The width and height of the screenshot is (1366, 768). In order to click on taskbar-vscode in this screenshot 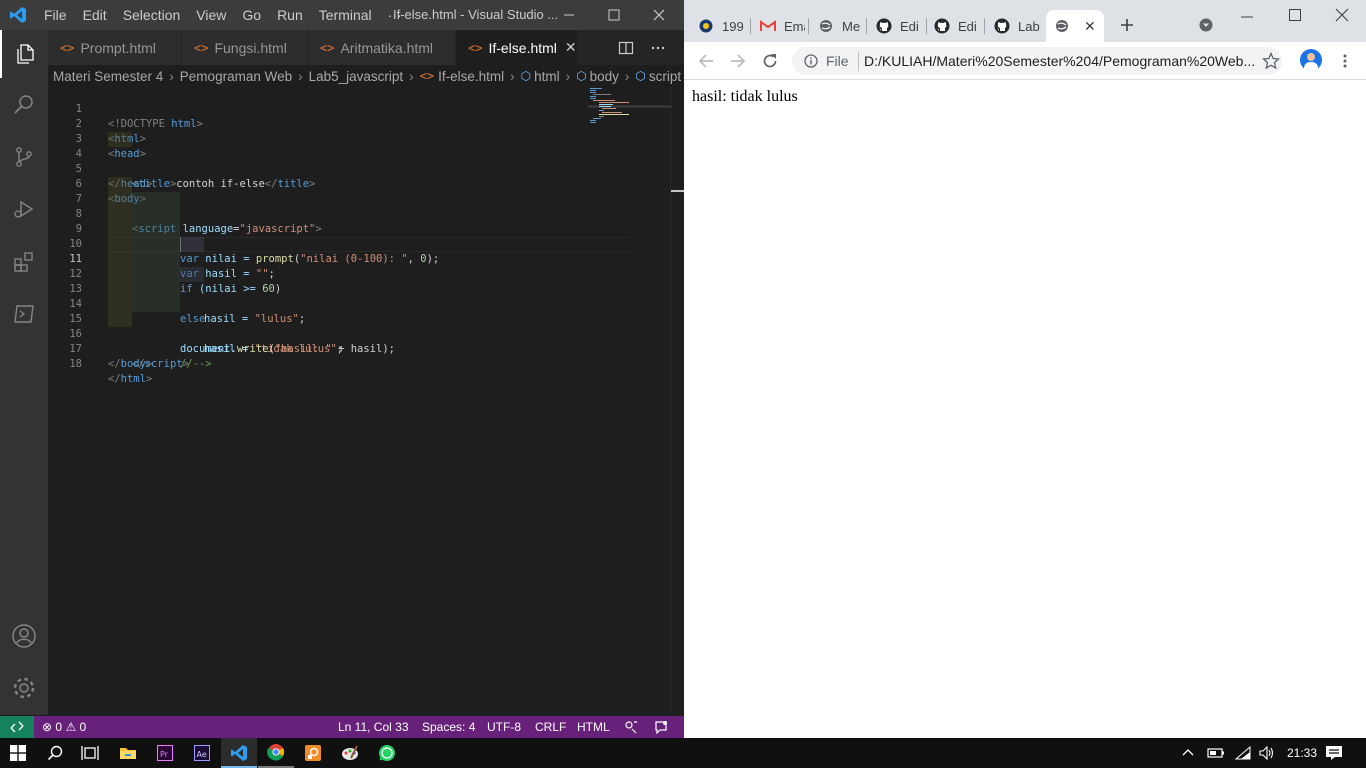, I will do `click(239, 753)`.